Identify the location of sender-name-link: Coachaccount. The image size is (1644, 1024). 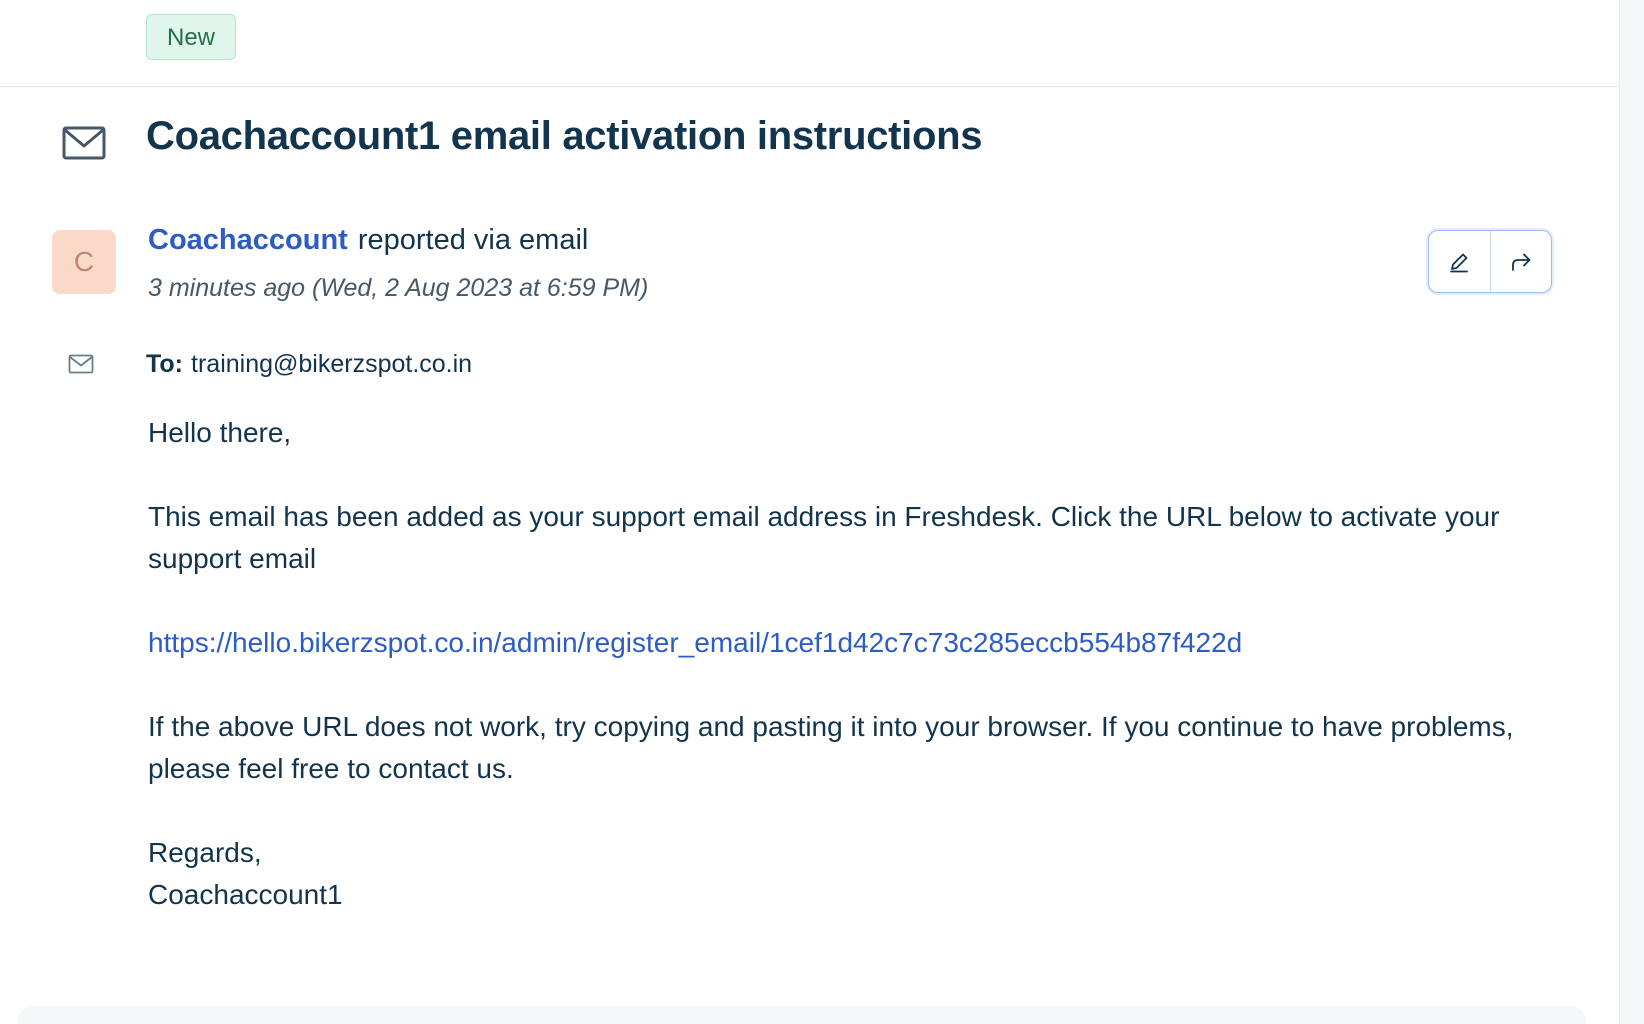
(248, 240).